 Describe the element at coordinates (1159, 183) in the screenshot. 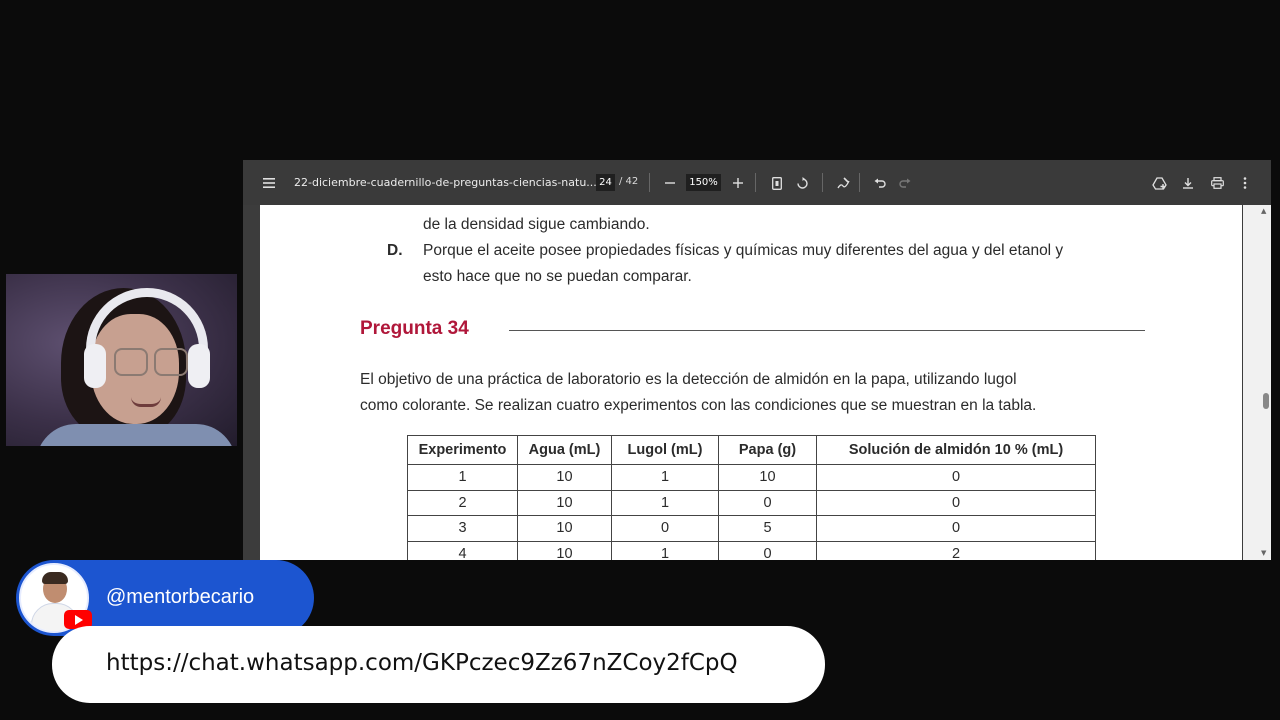

I see `add-to-drive-icon` at that location.